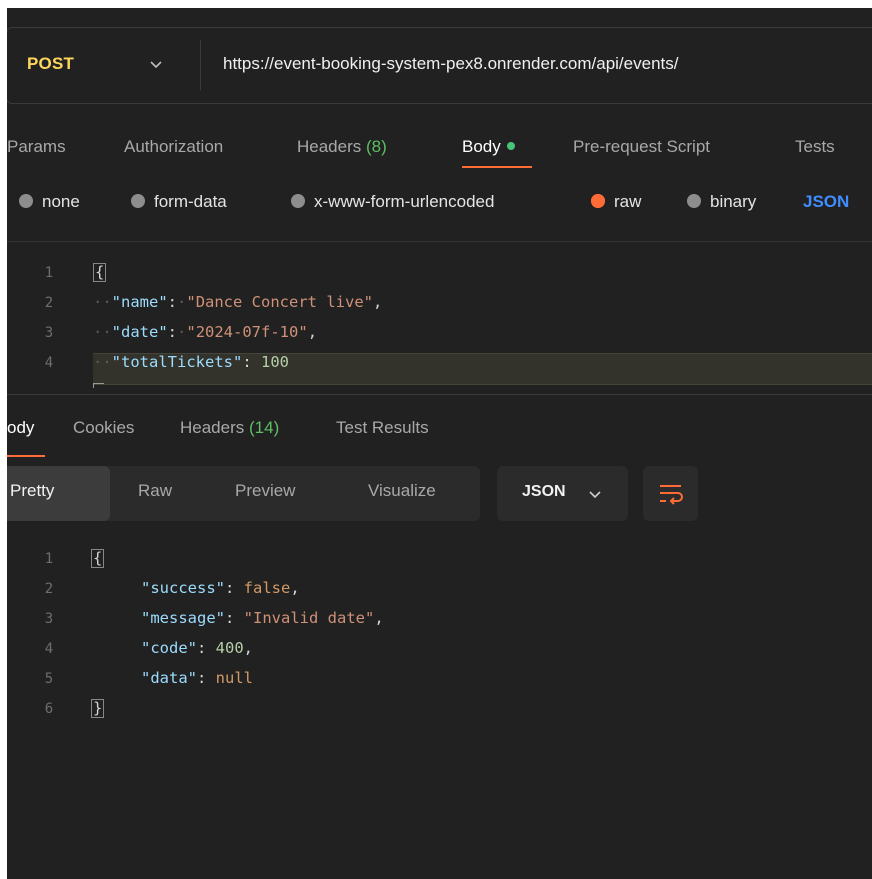 The image size is (872, 879). What do you see at coordinates (103, 428) in the screenshot?
I see `tab-cookies: Cookies` at bounding box center [103, 428].